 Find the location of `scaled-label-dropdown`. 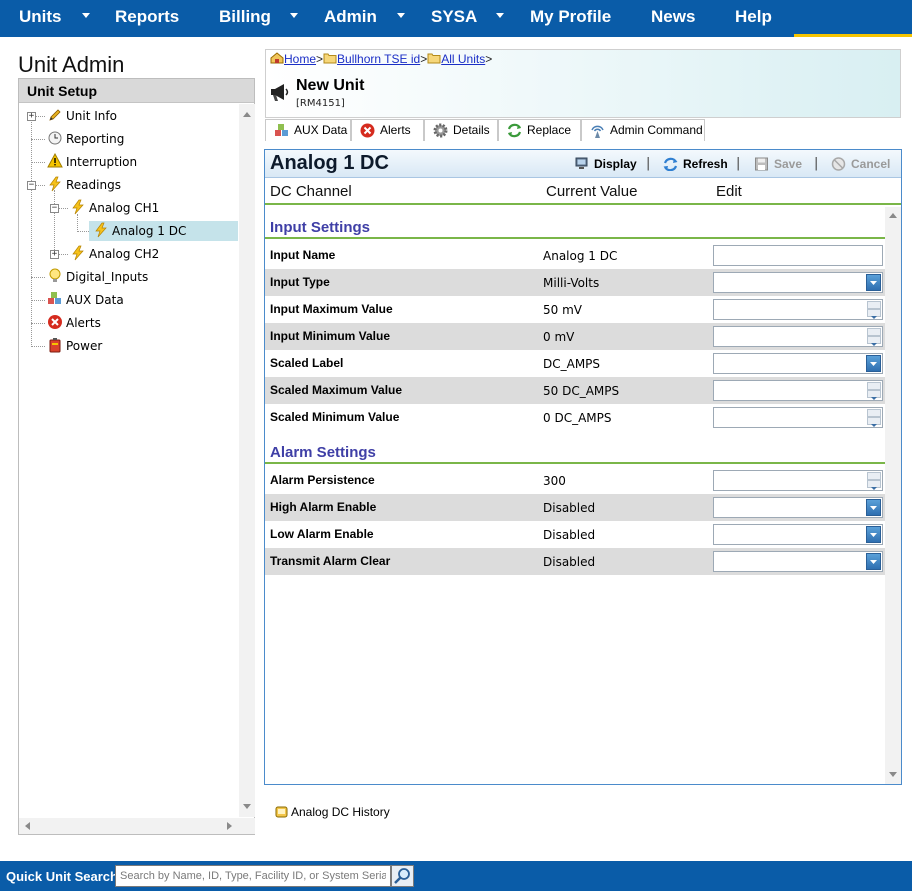

scaled-label-dropdown is located at coordinates (798, 363).